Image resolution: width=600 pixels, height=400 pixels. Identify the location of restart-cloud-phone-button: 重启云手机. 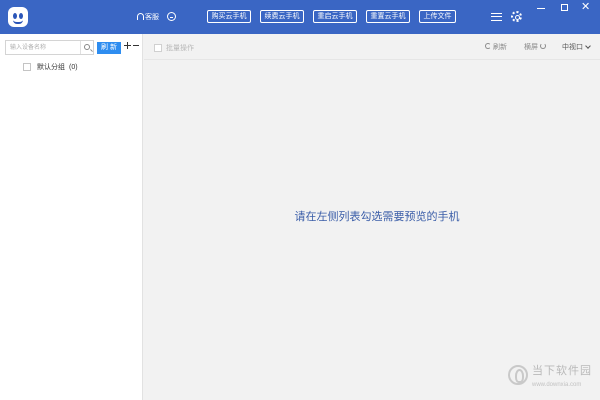
(335, 16).